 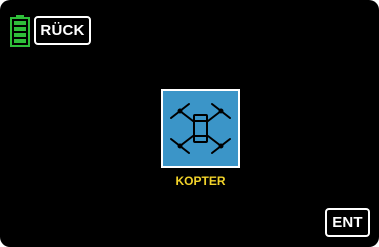 I want to click on enter-button-label: ENT, so click(x=347, y=222).